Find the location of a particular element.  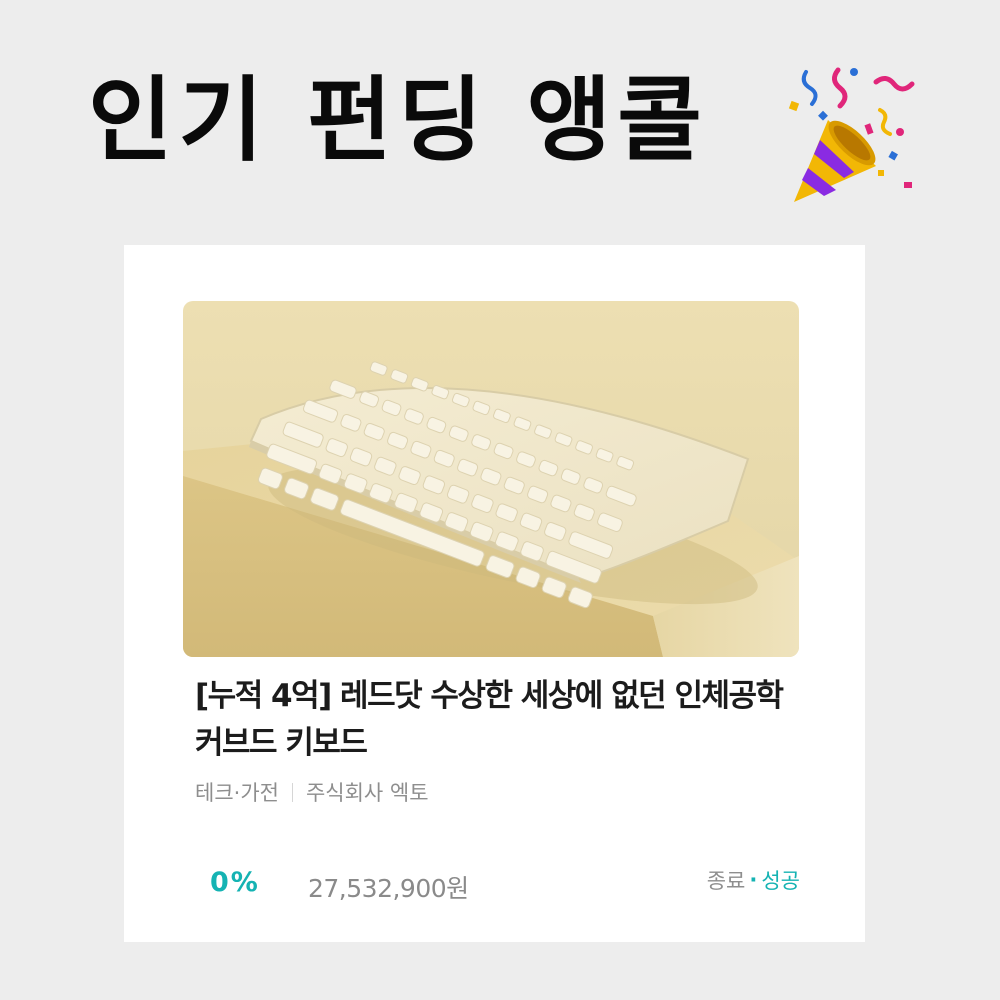

banner: 인기 펀딩 앵콜 is located at coordinates (500, 132).